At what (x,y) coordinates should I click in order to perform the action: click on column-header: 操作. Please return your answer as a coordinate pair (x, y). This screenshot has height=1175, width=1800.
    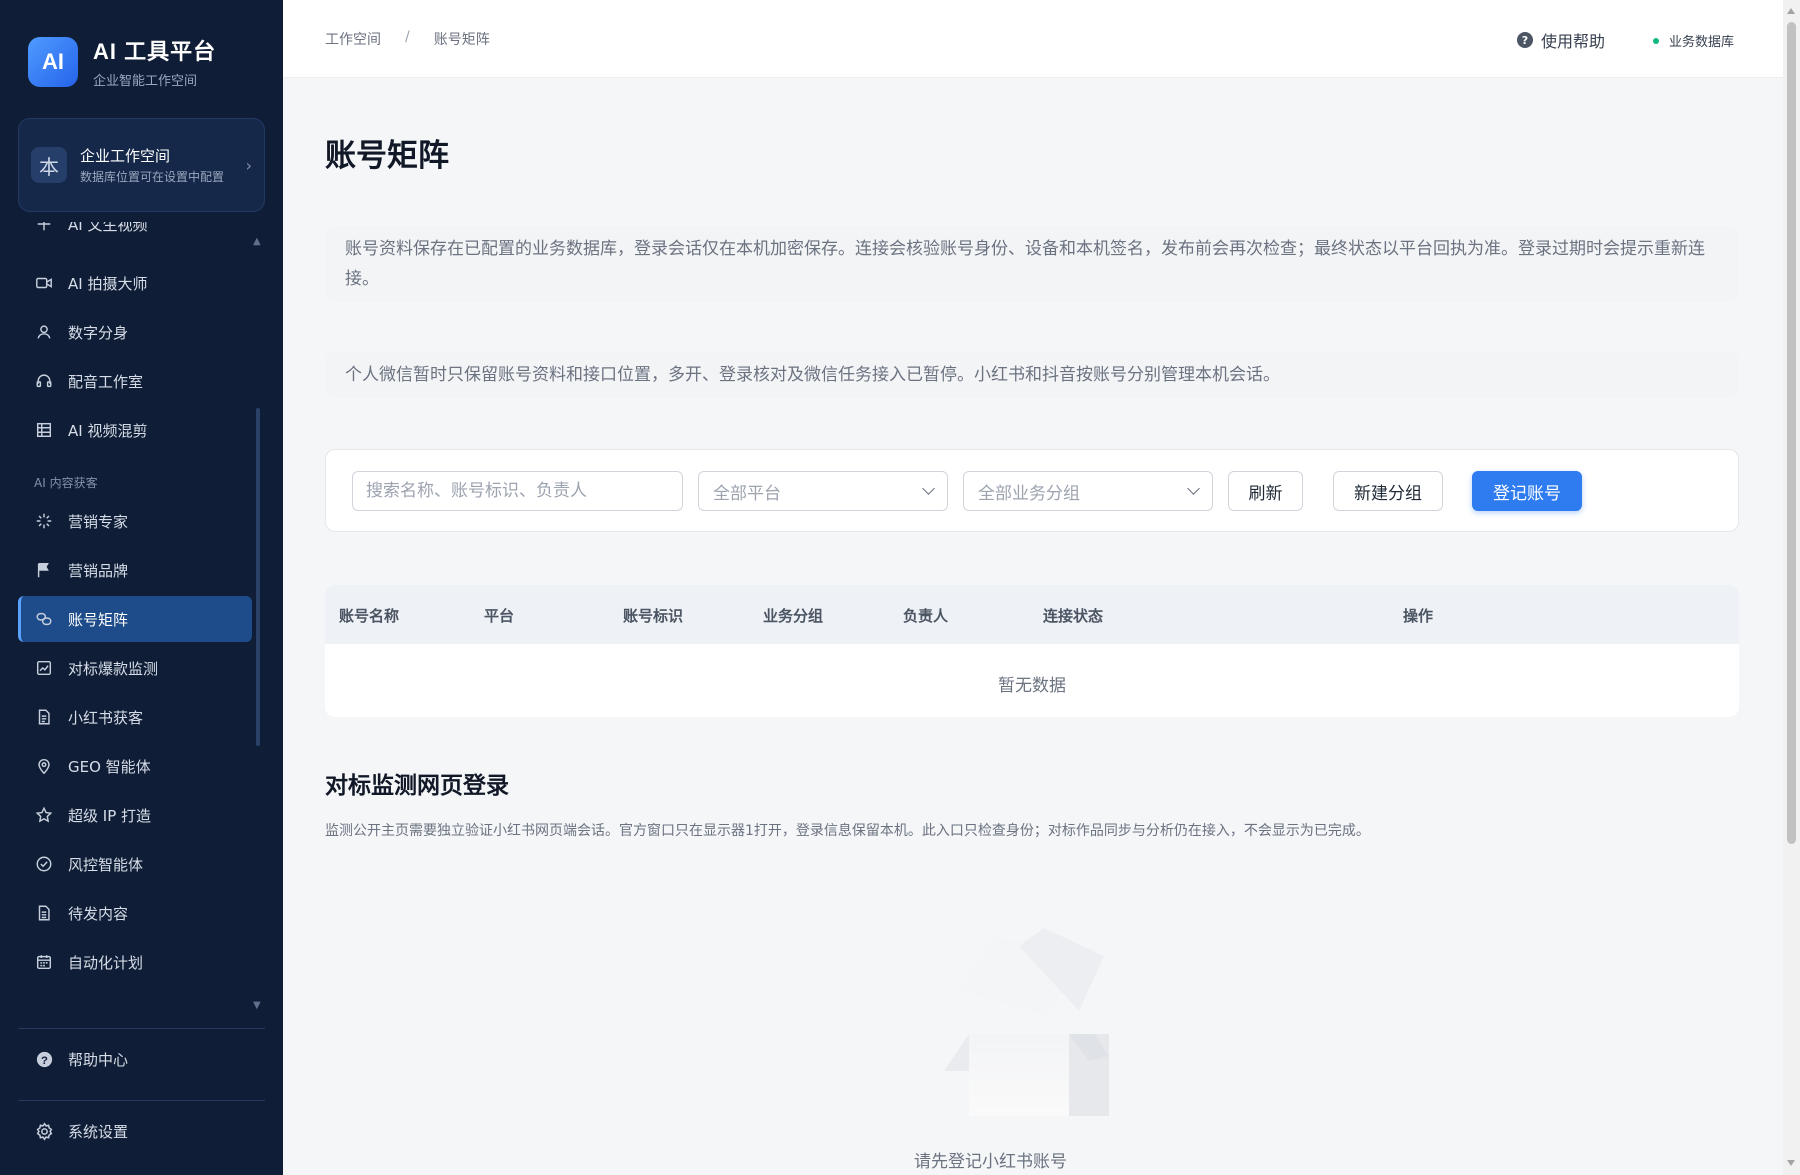
    Looking at the image, I should click on (1418, 616).